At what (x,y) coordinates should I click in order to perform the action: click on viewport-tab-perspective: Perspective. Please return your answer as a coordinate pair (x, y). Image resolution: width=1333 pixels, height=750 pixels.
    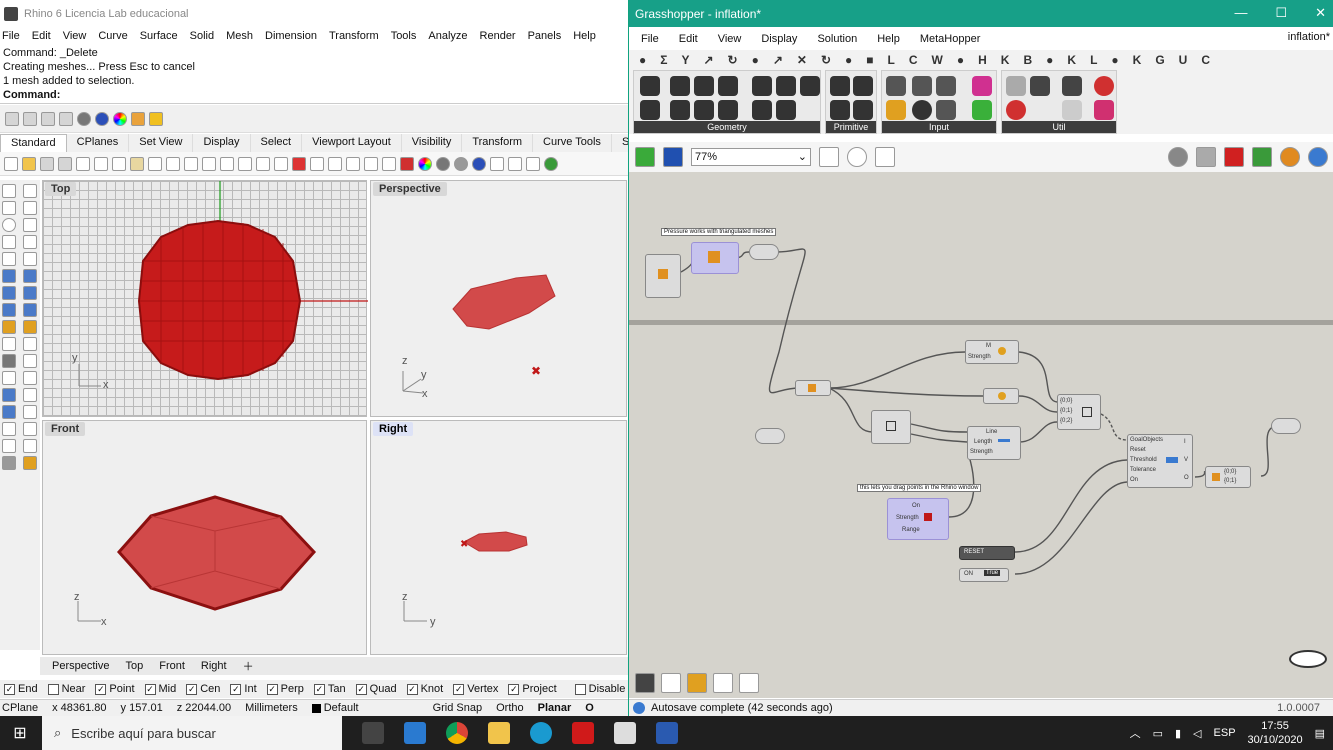
    Looking at the image, I should click on (80, 666).